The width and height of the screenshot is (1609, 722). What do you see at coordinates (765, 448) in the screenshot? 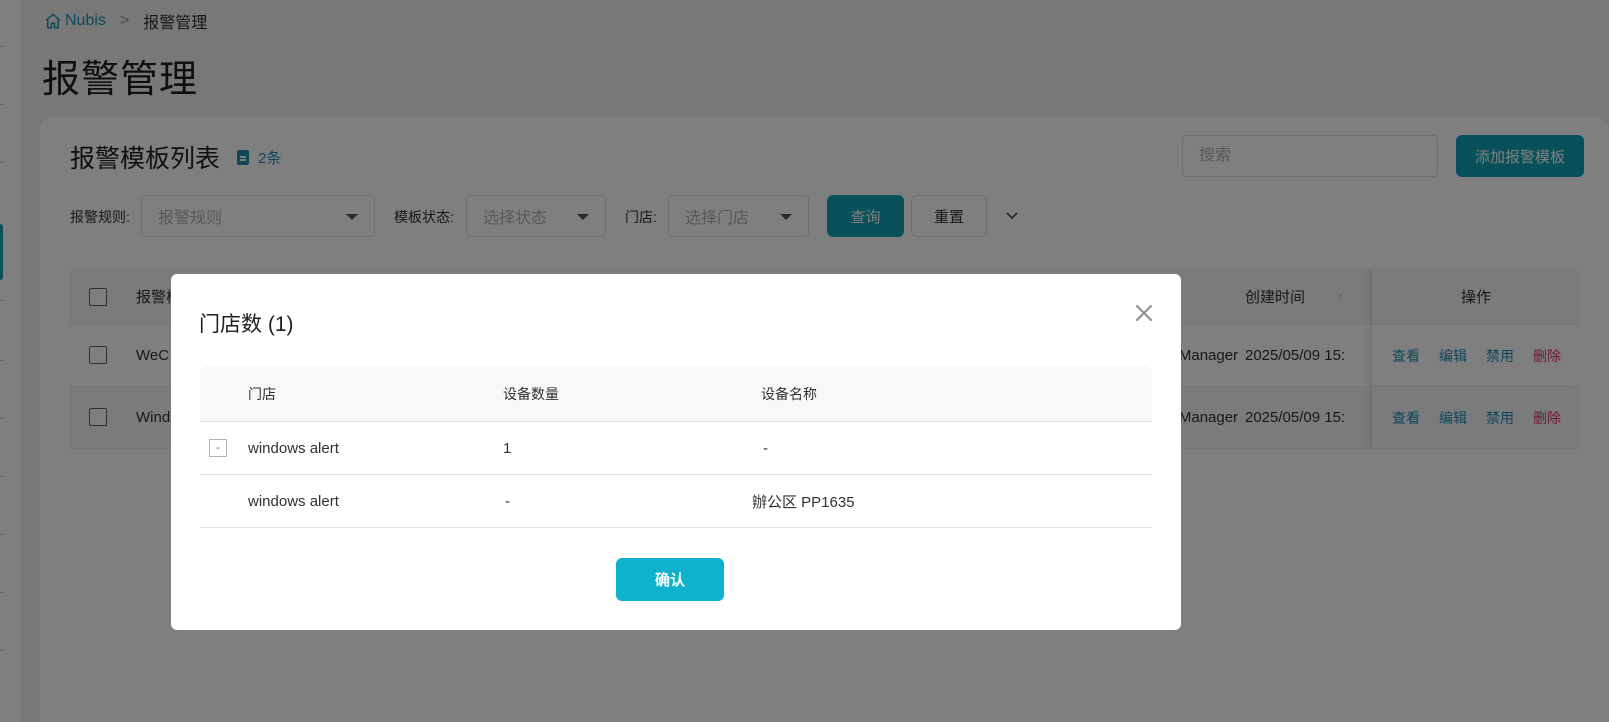
I see `device-name-cell: -` at bounding box center [765, 448].